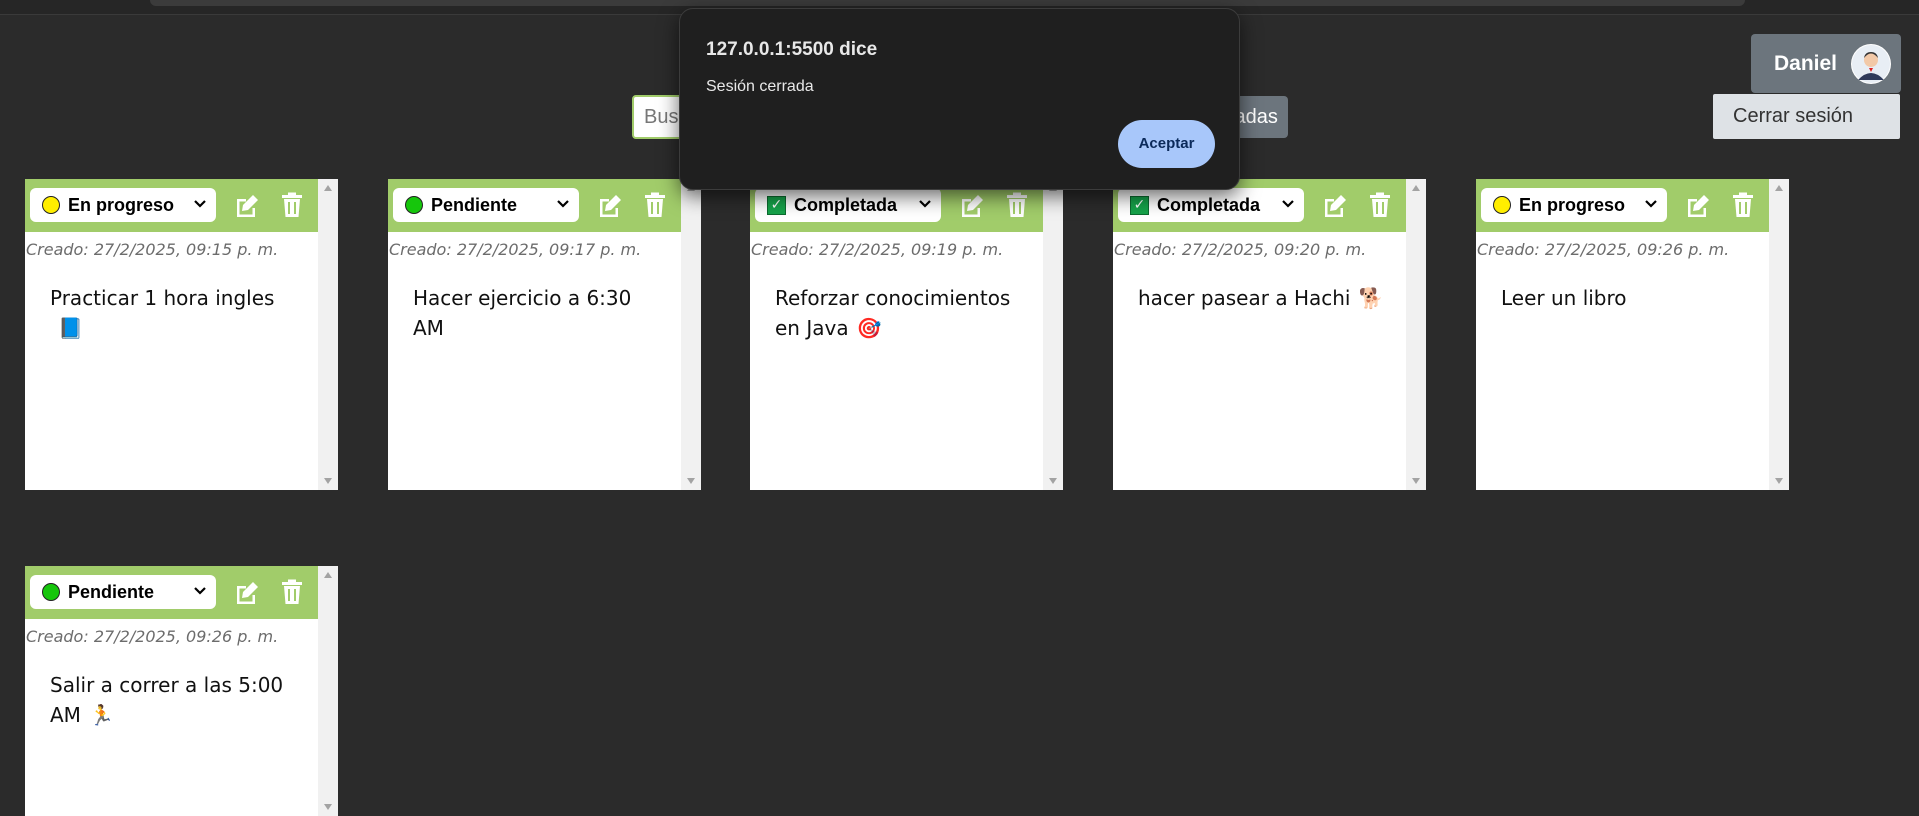 Image resolution: width=1919 pixels, height=816 pixels. What do you see at coordinates (1871, 63) in the screenshot?
I see `user-avatar-icon` at bounding box center [1871, 63].